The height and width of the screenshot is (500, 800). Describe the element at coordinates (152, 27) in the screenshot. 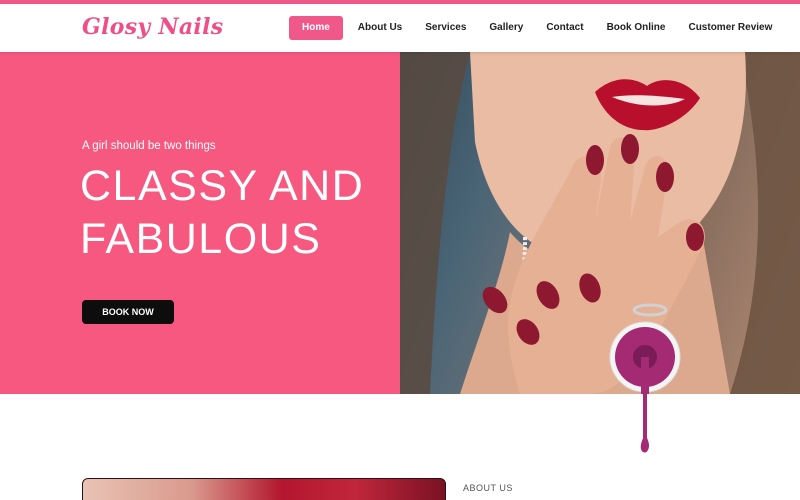

I see `site-logo: Glosy Nails` at that location.